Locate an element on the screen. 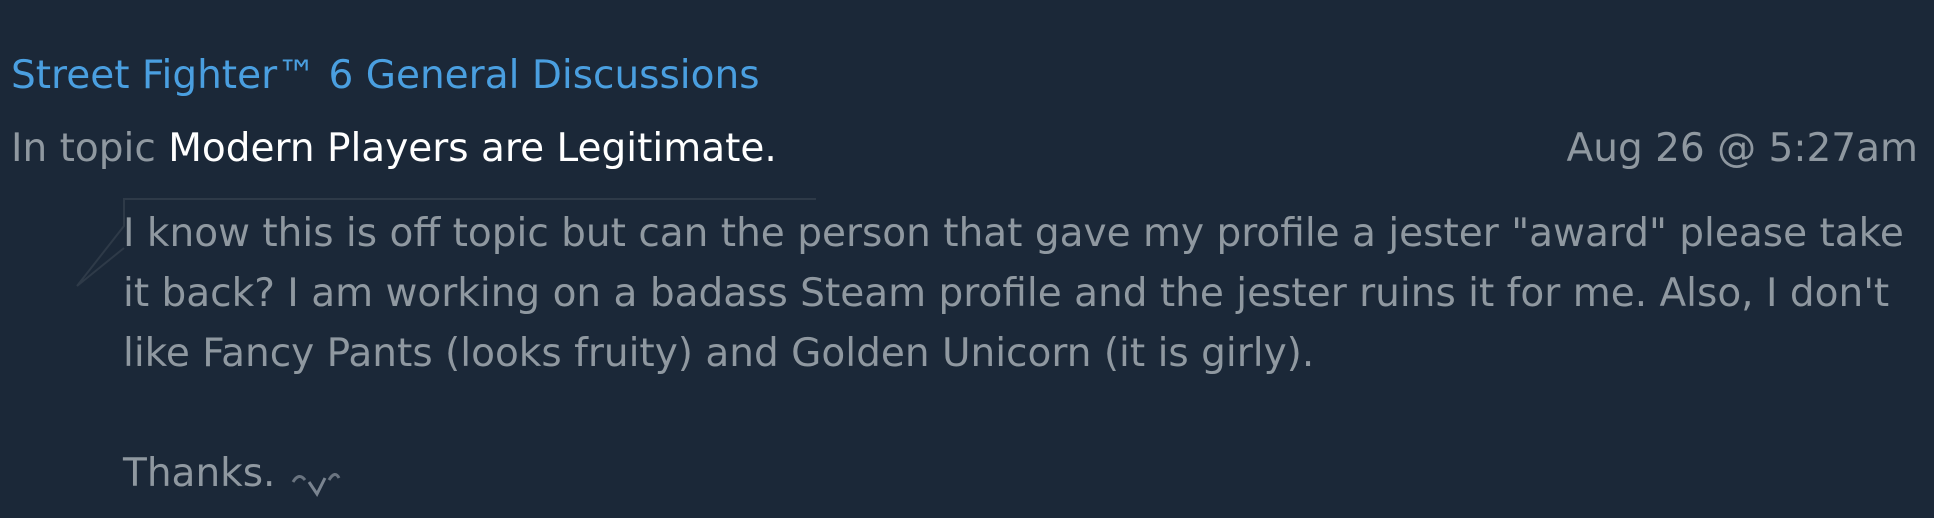  forum-title-link: Street Fighter™ 6 General Discussions is located at coordinates (385, 76).